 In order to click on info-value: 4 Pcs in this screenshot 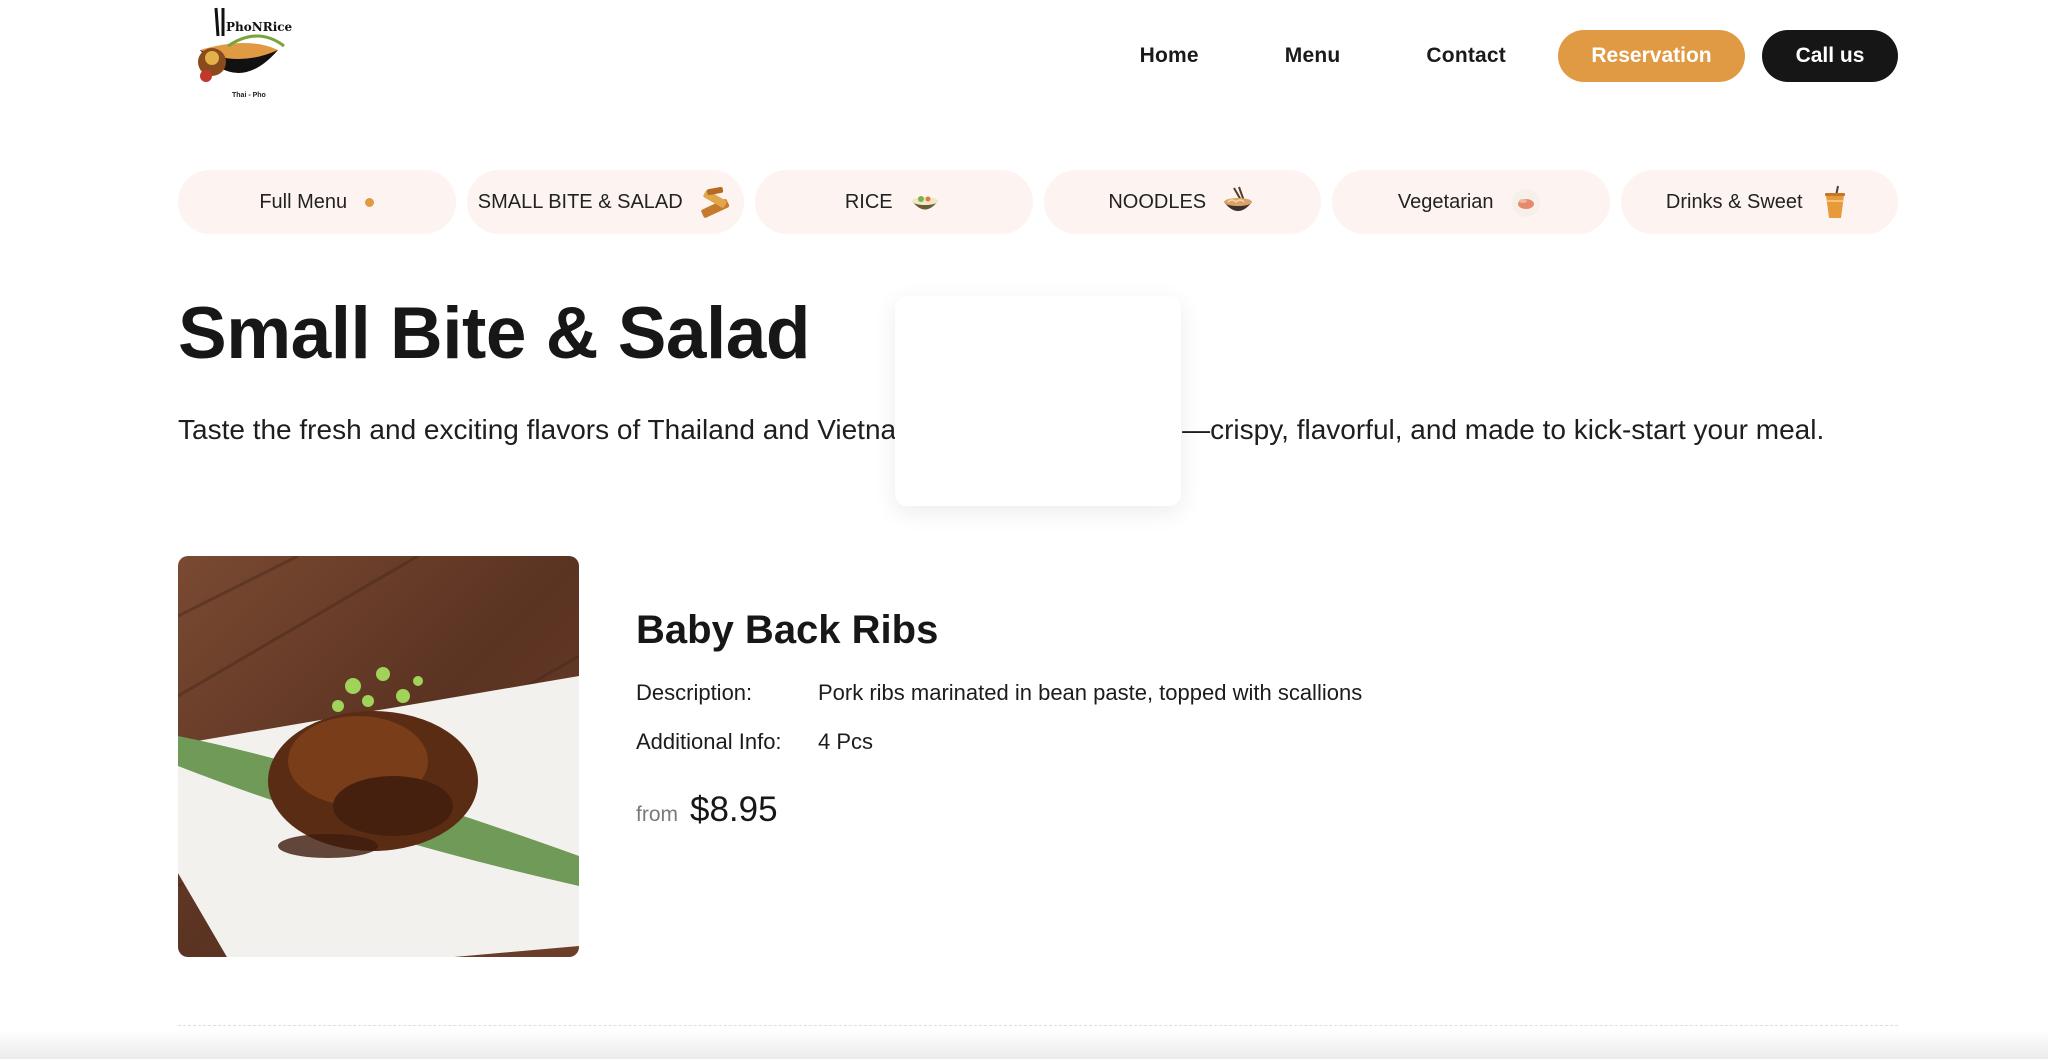, I will do `click(846, 741)`.